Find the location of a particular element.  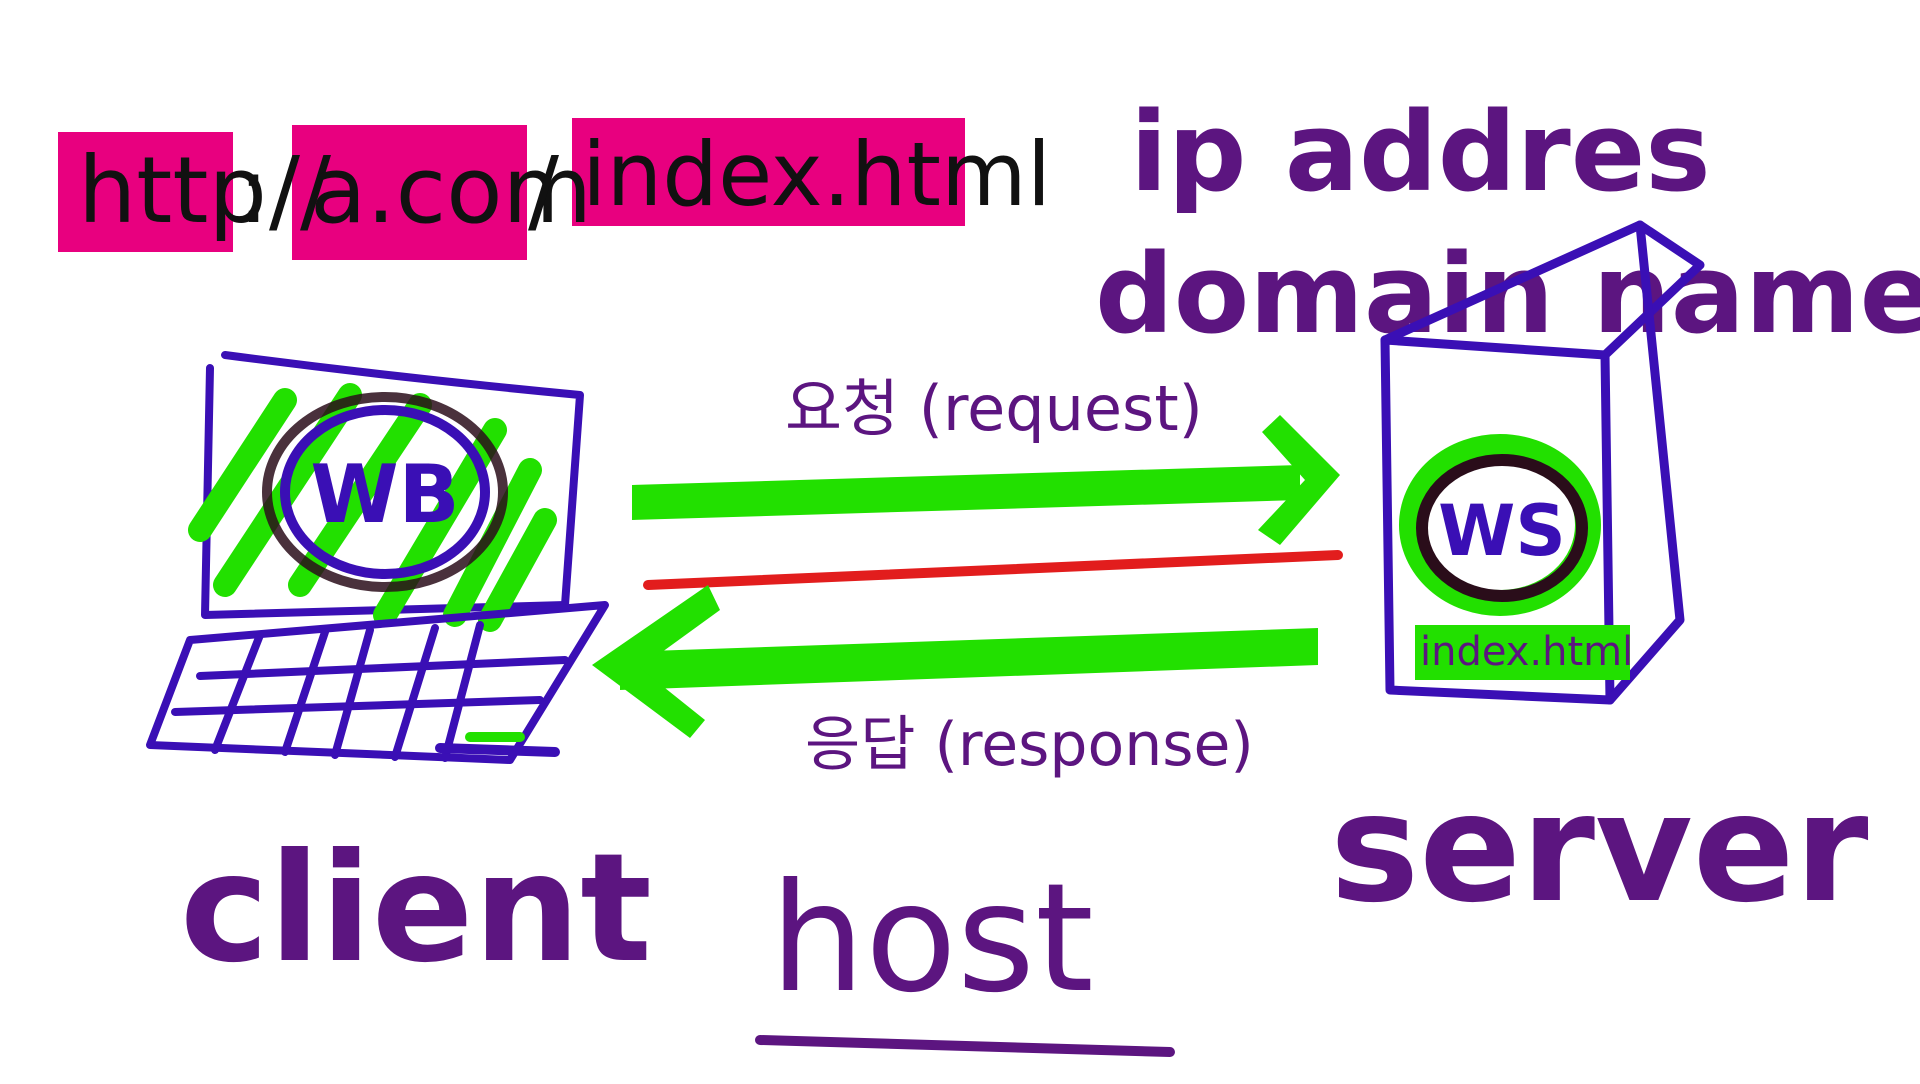

response-label: 응답 (response) is located at coordinates (1029, 745).